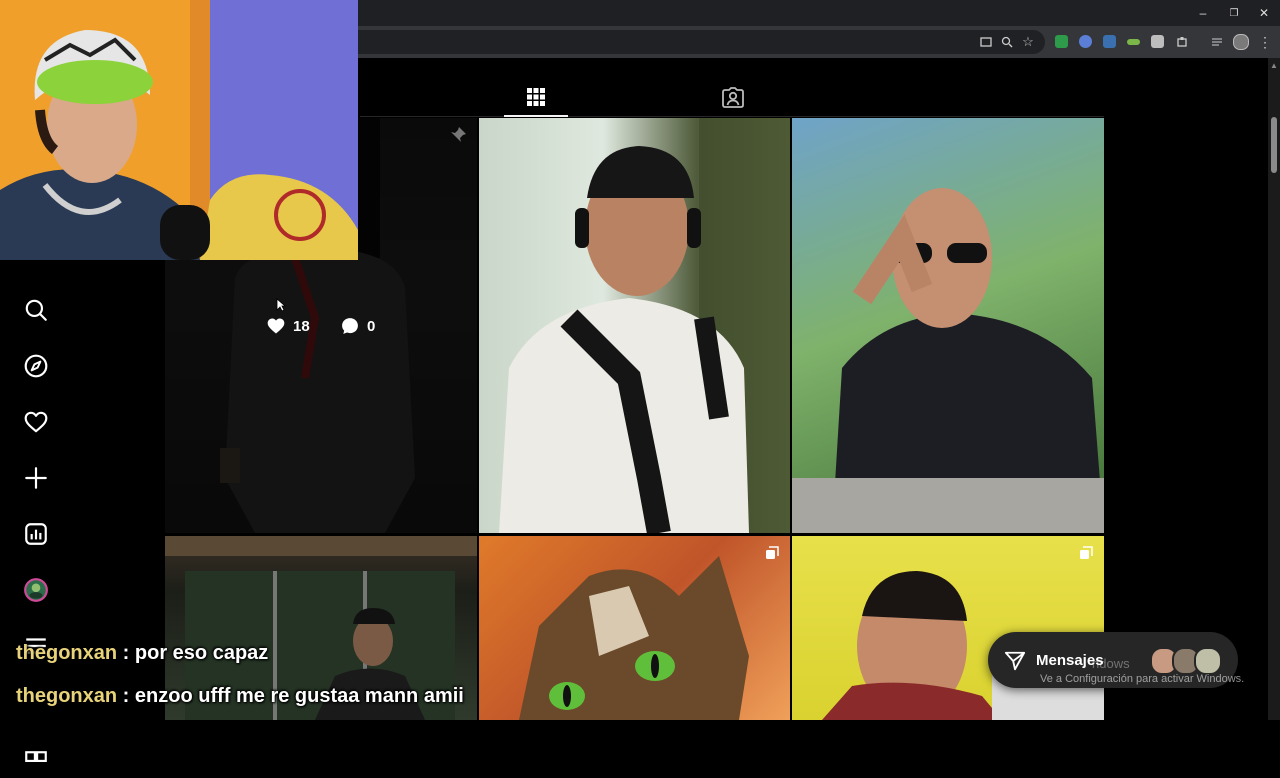 The height and width of the screenshot is (778, 1280). What do you see at coordinates (1264, 13) in the screenshot?
I see `close-button: ✕` at bounding box center [1264, 13].